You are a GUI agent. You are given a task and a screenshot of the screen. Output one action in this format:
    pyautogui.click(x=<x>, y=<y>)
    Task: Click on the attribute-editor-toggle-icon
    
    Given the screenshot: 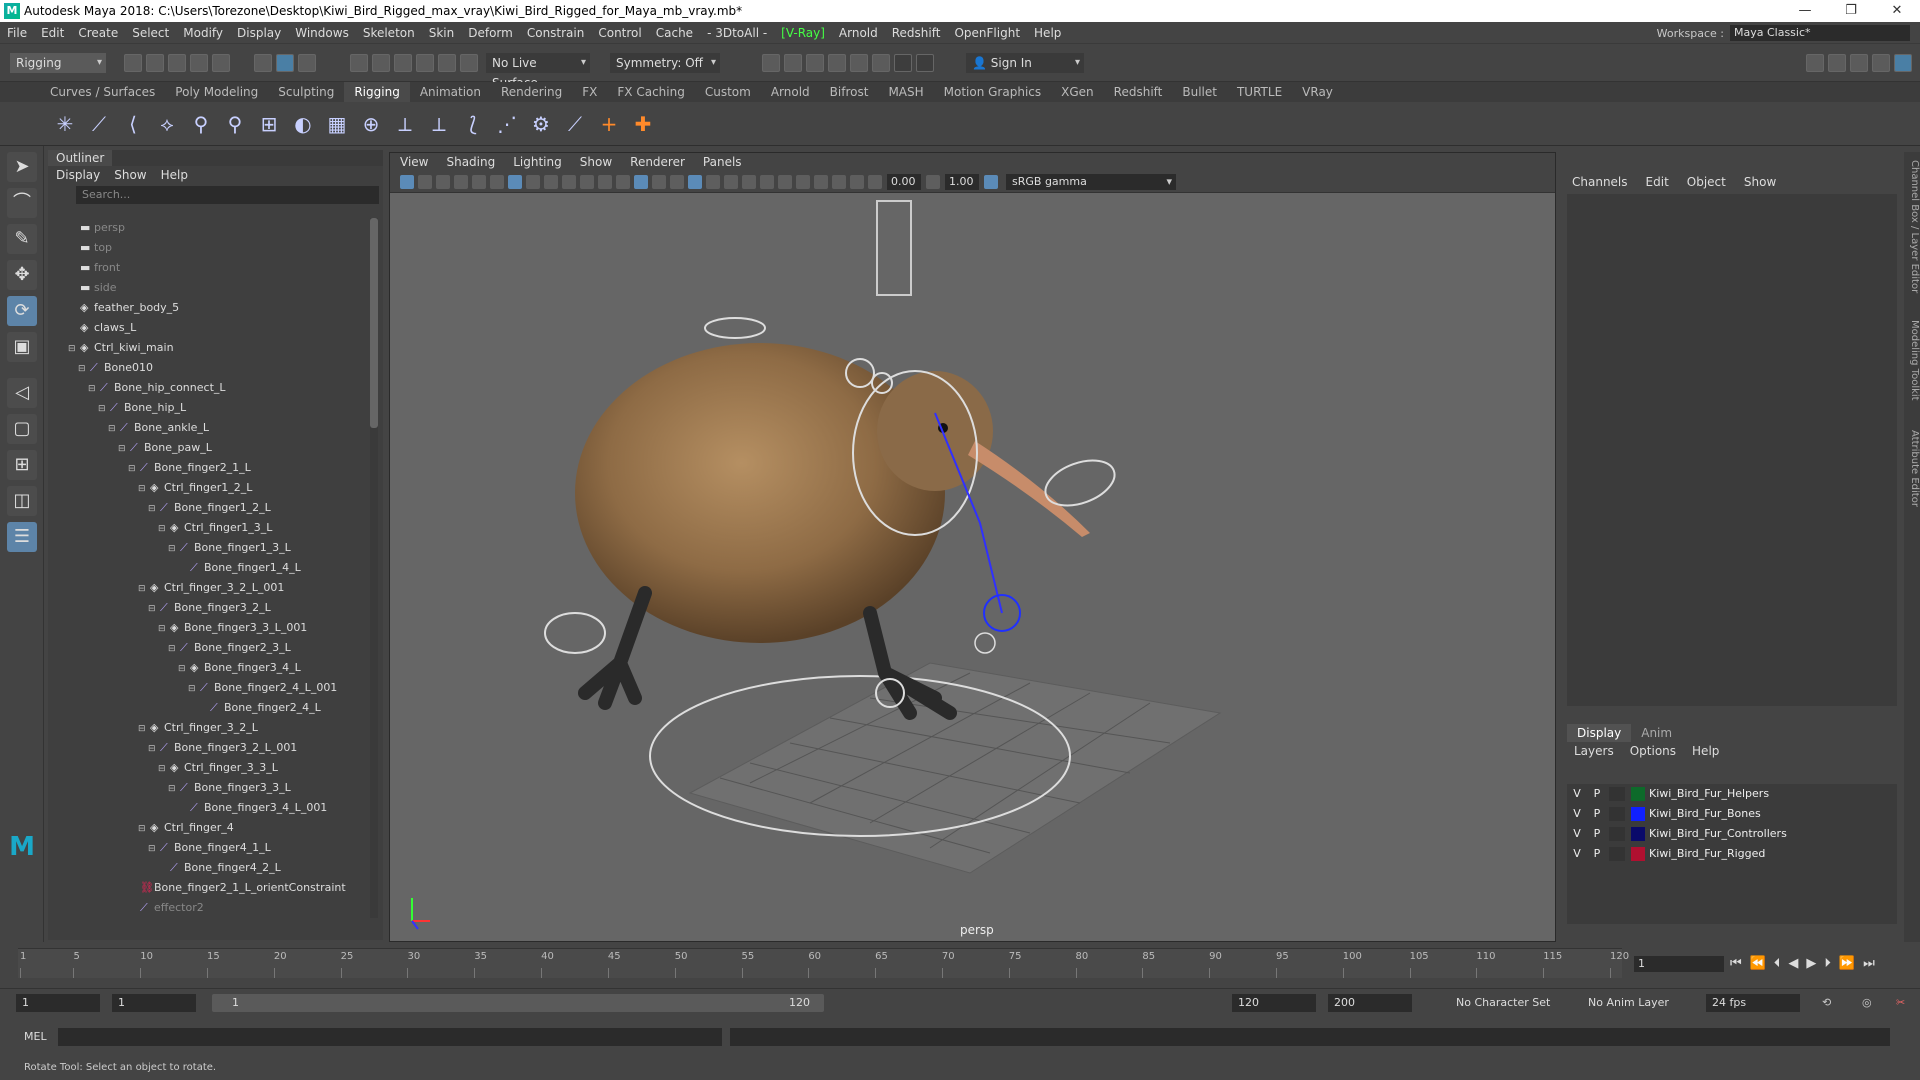 What is the action you would take?
    pyautogui.click(x=1859, y=62)
    